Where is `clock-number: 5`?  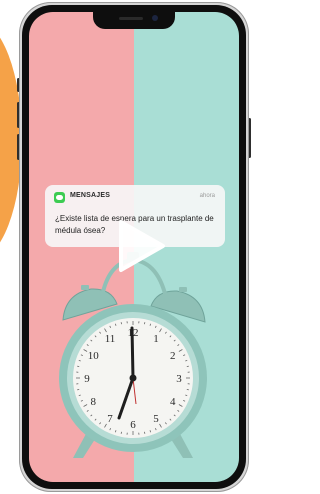 clock-number: 5 is located at coordinates (156, 419).